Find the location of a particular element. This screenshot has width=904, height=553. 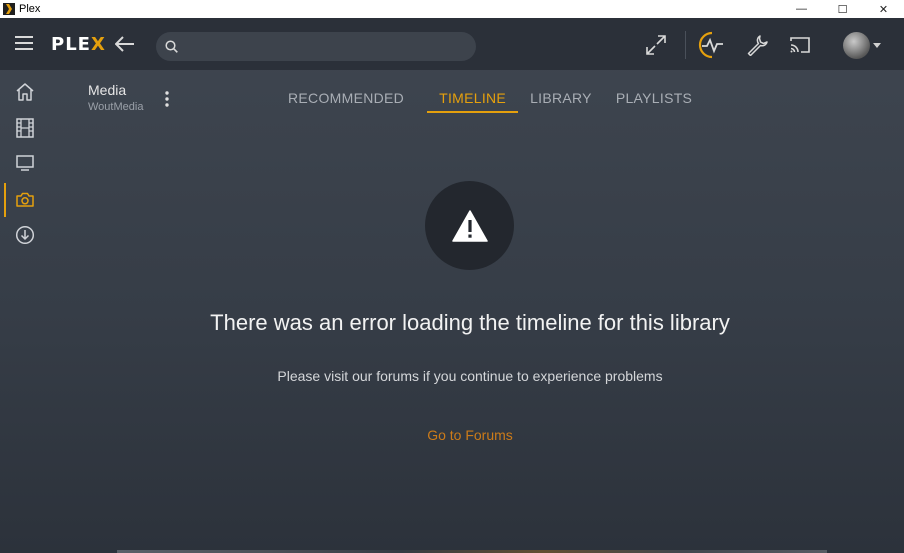

close-button: ✕ is located at coordinates (883, 9).